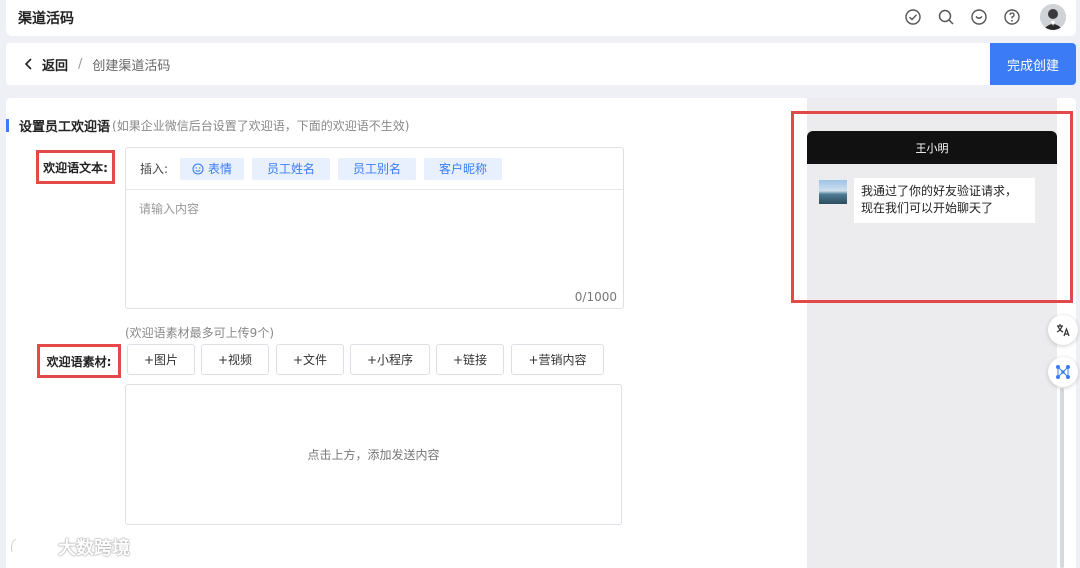 The height and width of the screenshot is (568, 1080). What do you see at coordinates (198, 168) in the screenshot?
I see `smile-icon` at bounding box center [198, 168].